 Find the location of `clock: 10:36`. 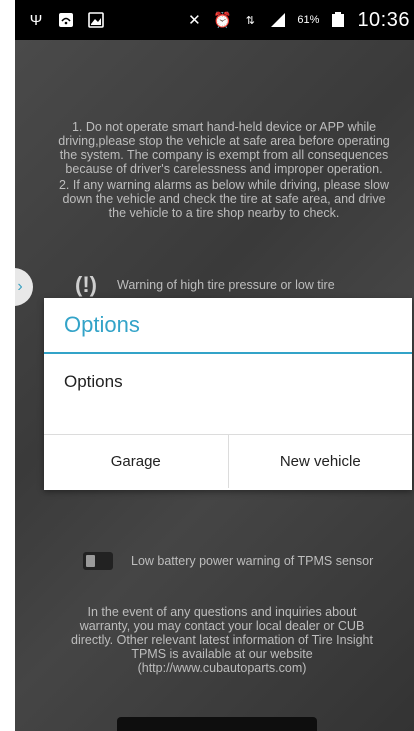

clock: 10:36 is located at coordinates (383, 19).